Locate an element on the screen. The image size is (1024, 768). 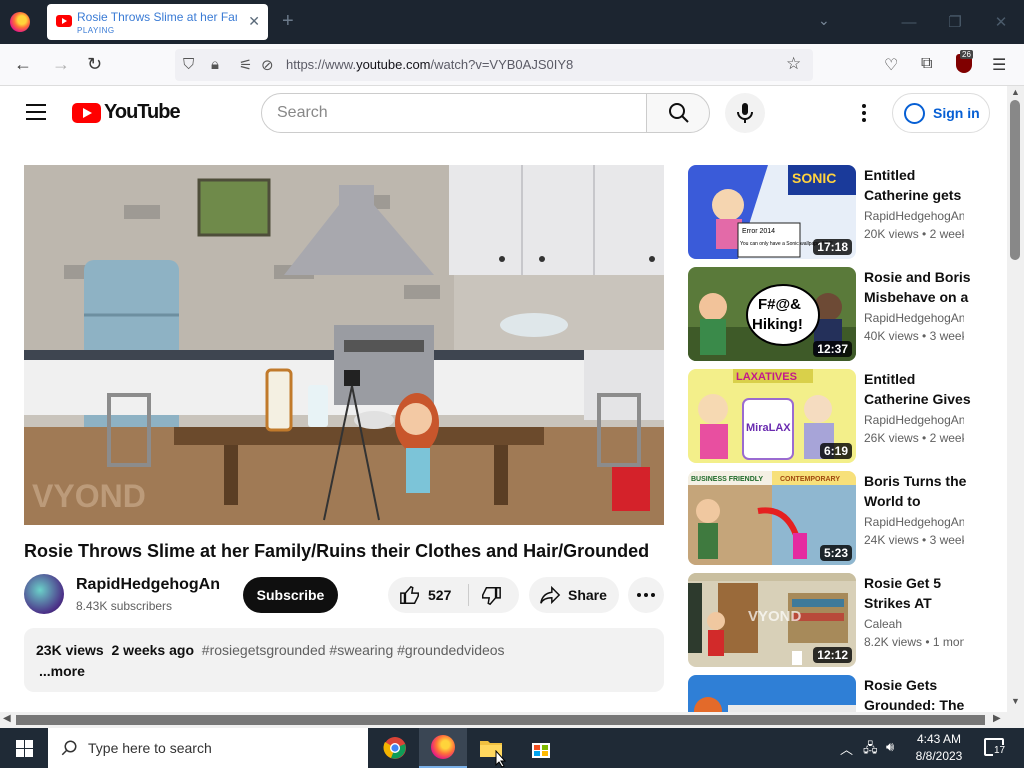
close-tab-icon: ✕ is located at coordinates (254, 21).